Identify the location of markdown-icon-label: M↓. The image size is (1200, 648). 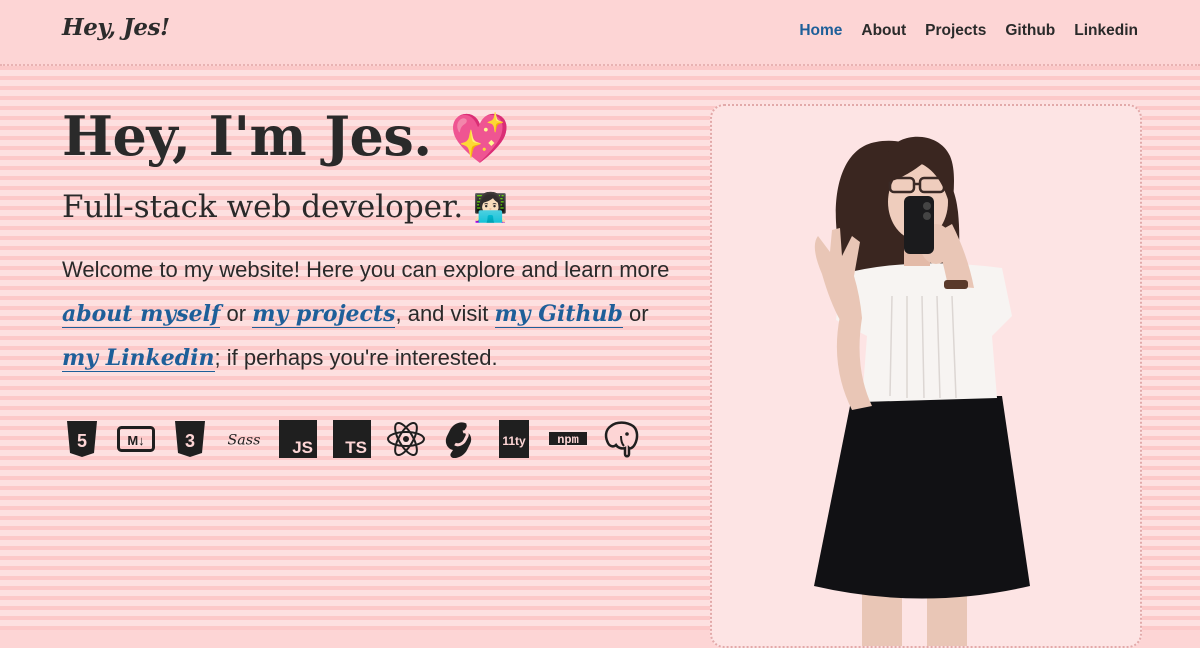
(135, 440).